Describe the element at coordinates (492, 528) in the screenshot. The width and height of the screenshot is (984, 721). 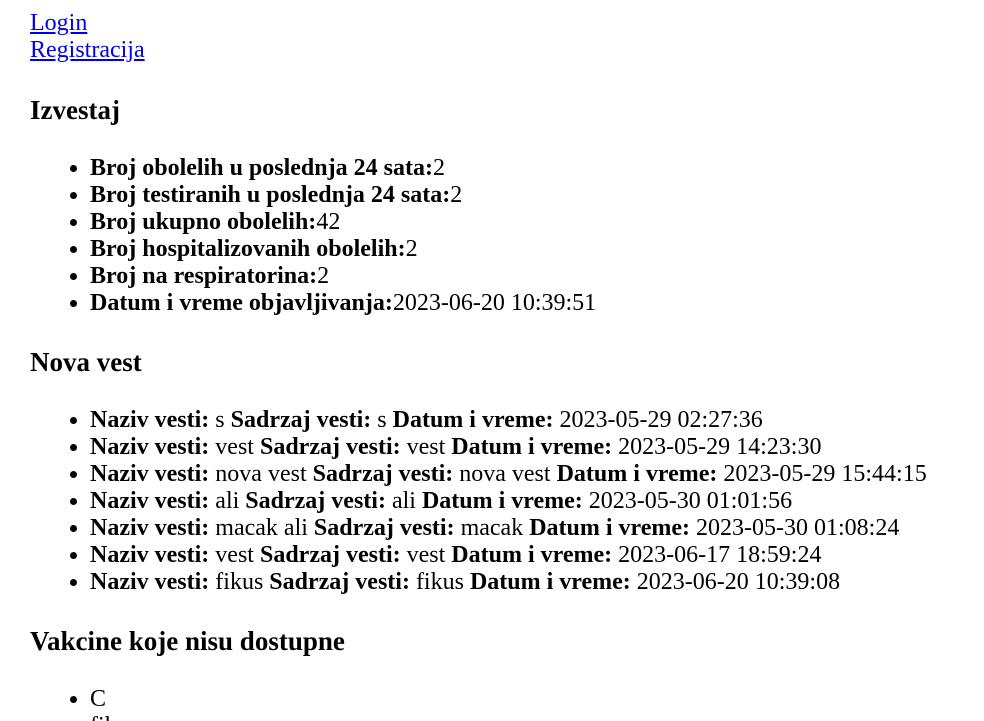
I see `news-content: macak` at that location.